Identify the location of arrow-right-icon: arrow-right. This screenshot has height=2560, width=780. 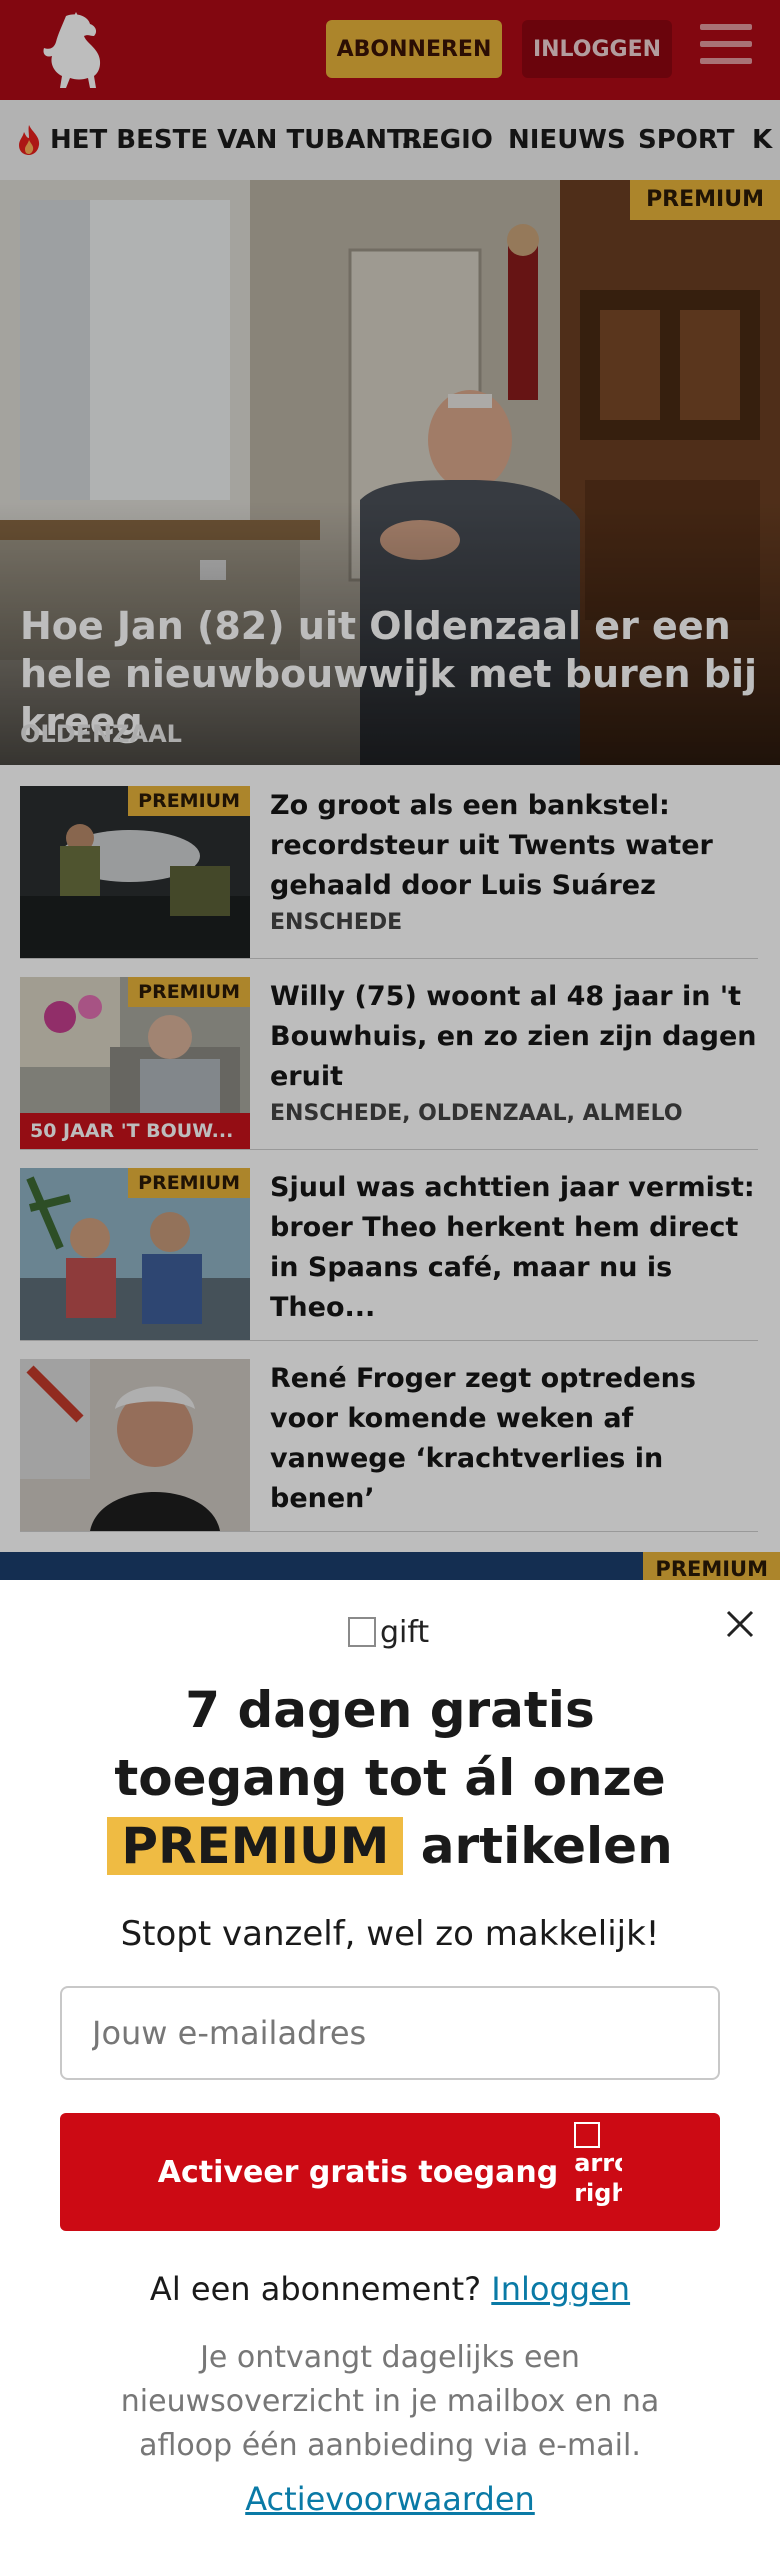
(598, 2172).